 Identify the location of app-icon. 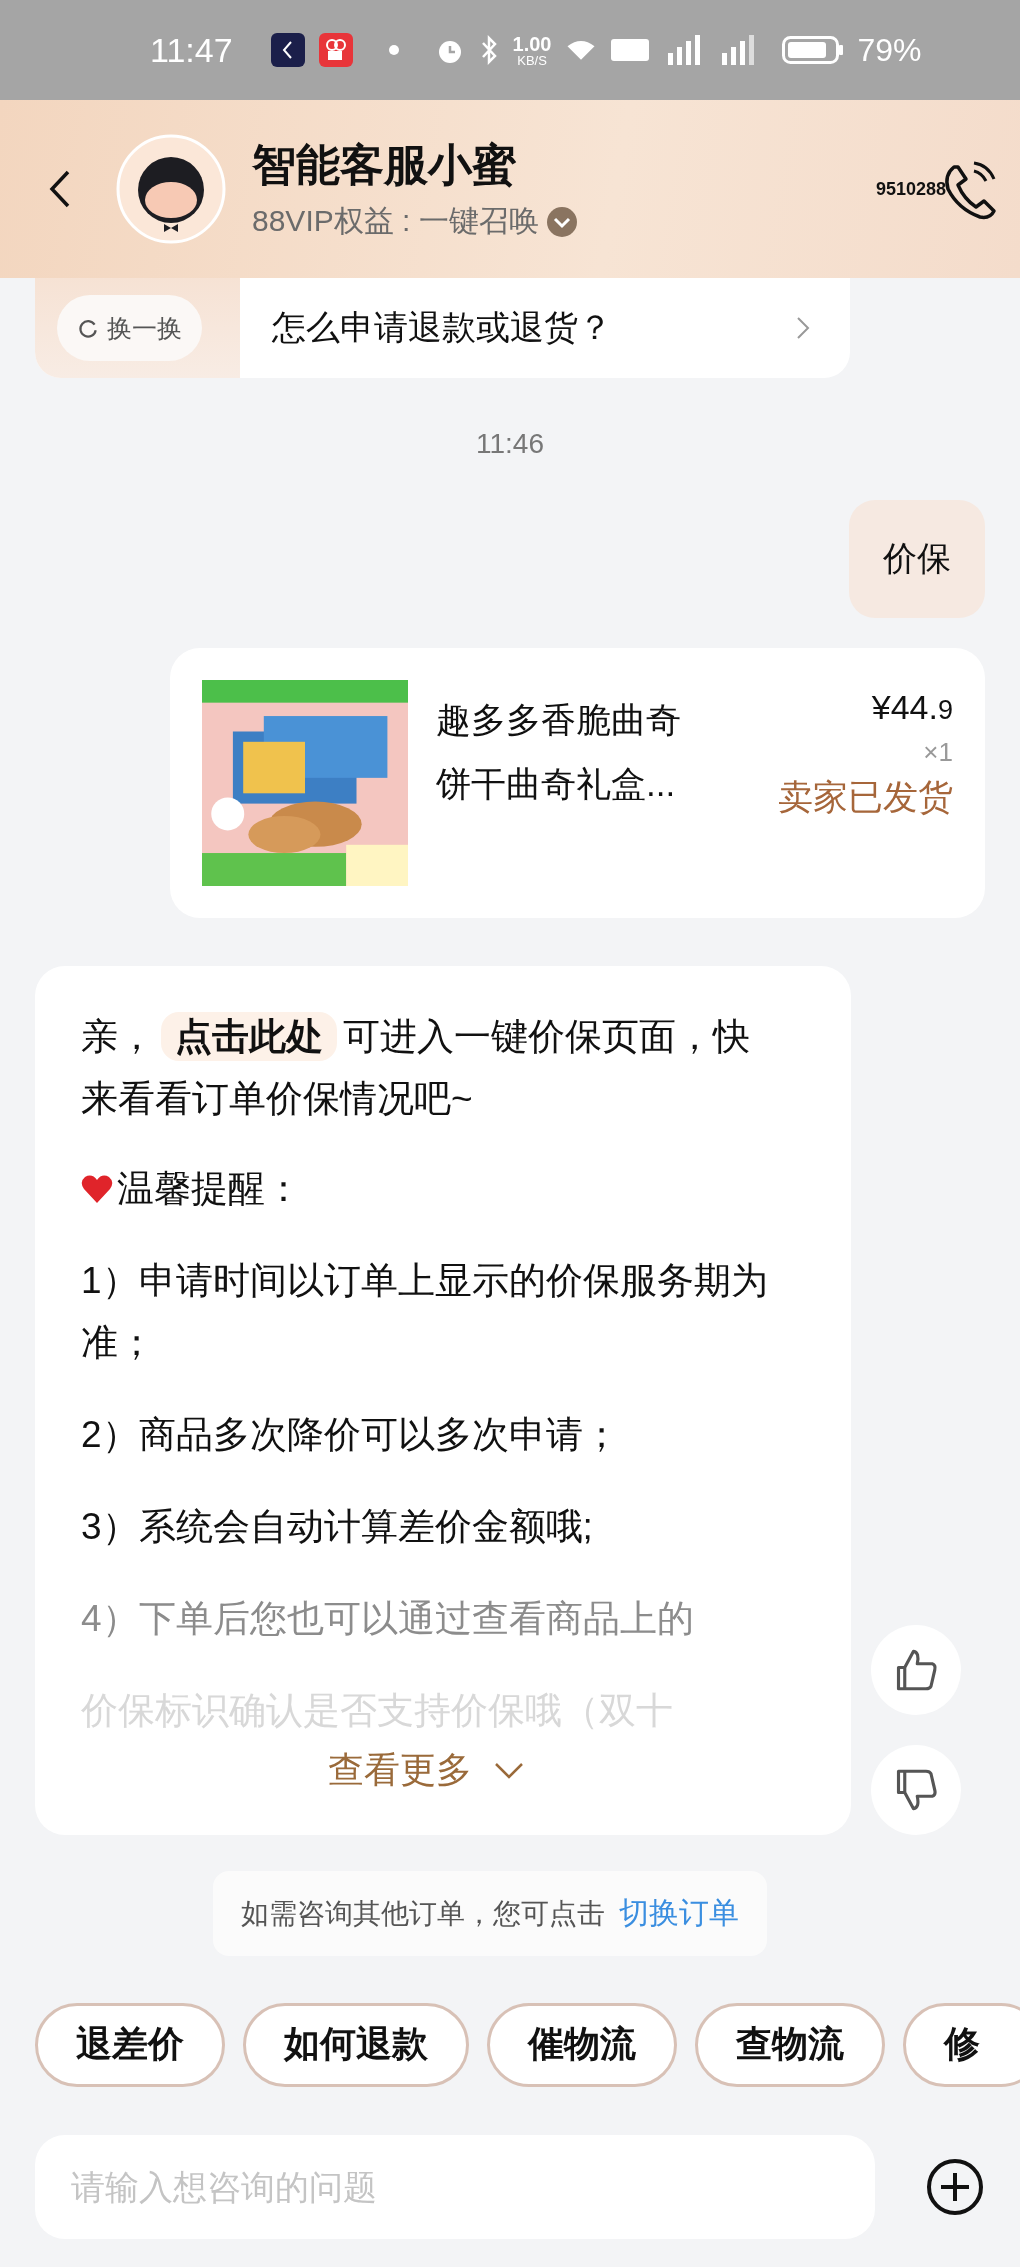
(287, 50).